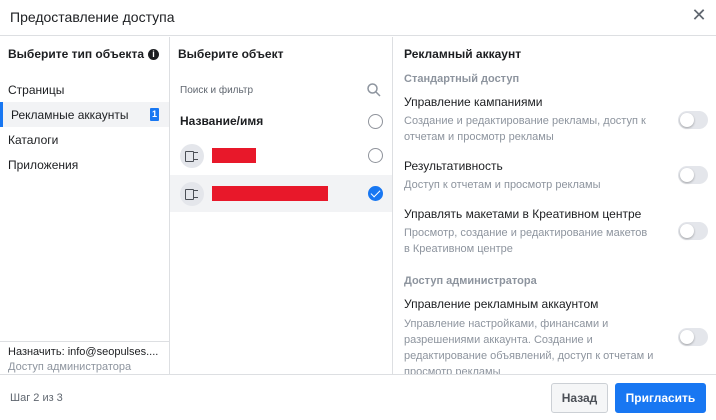 This screenshot has width=716, height=420. Describe the element at coordinates (473, 102) in the screenshot. I see `permission-name: Управление кампаниями` at that location.